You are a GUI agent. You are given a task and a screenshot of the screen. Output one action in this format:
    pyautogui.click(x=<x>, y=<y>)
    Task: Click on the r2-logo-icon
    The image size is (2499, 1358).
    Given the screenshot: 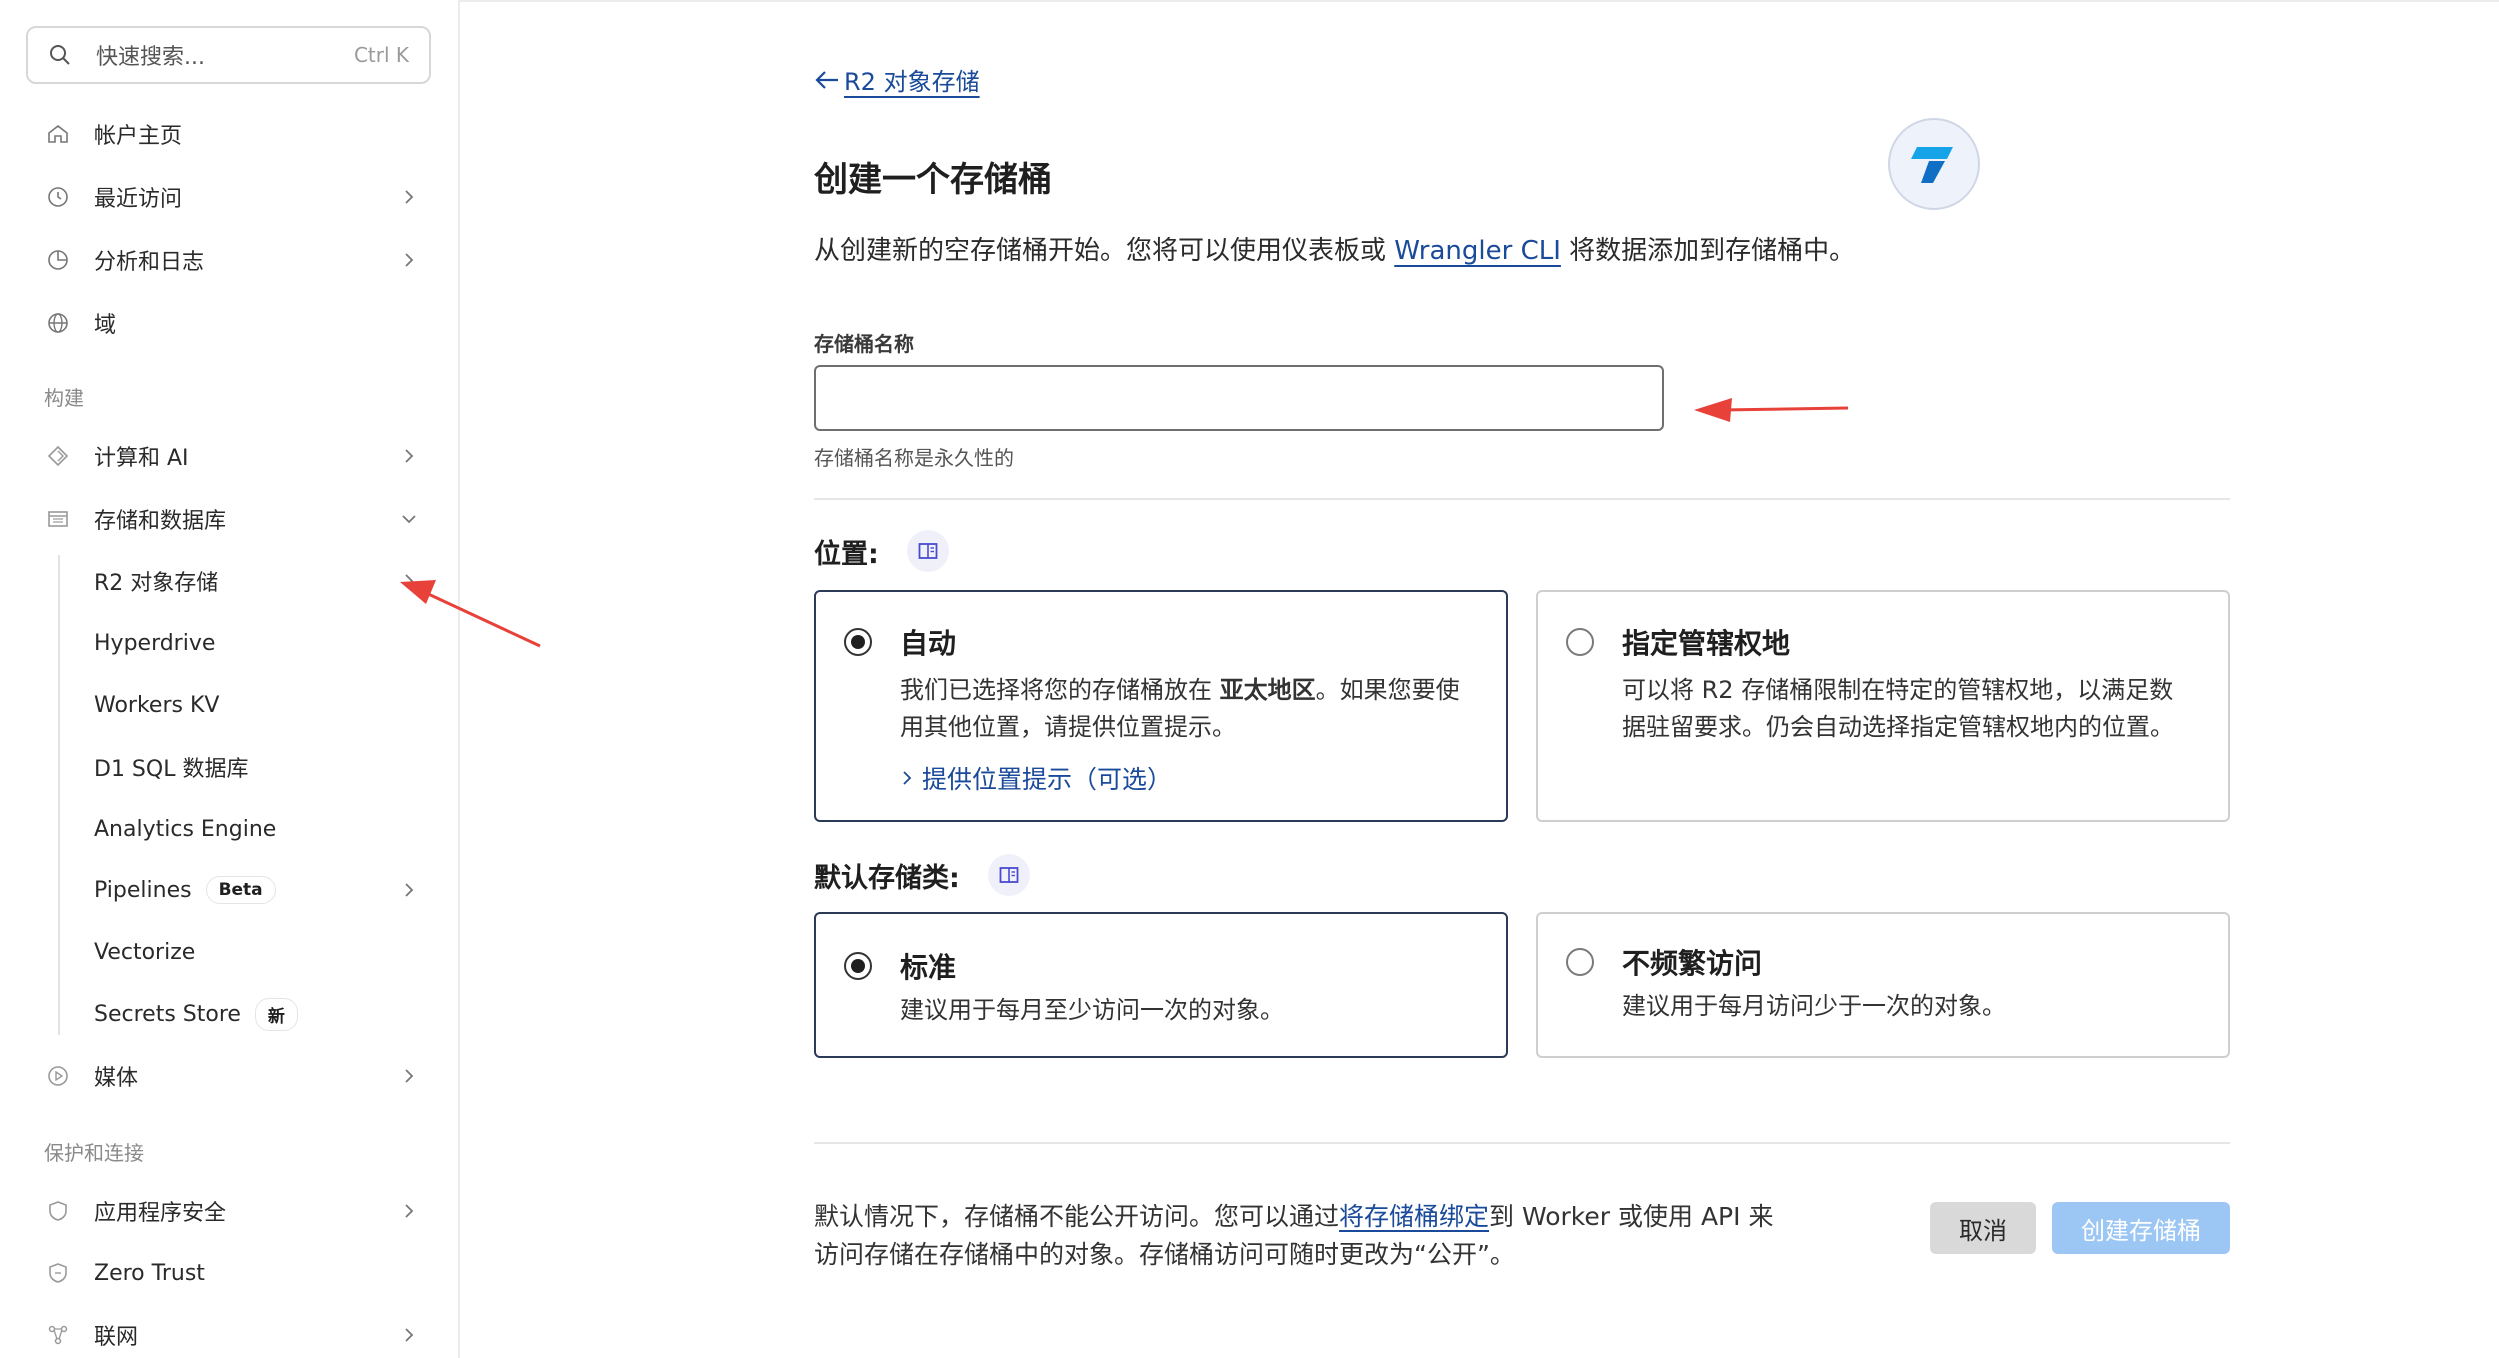 What is the action you would take?
    pyautogui.click(x=1932, y=165)
    